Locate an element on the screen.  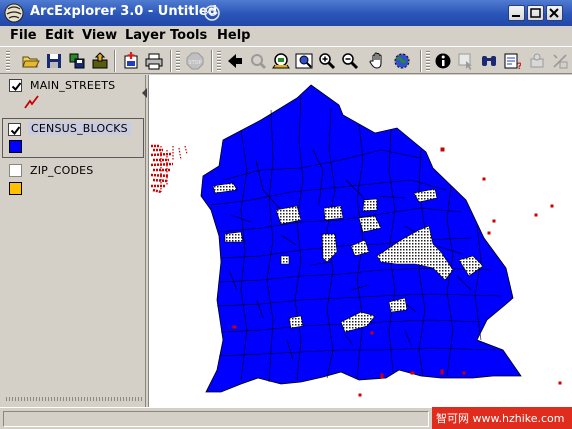
export-button is located at coordinates (100, 61).